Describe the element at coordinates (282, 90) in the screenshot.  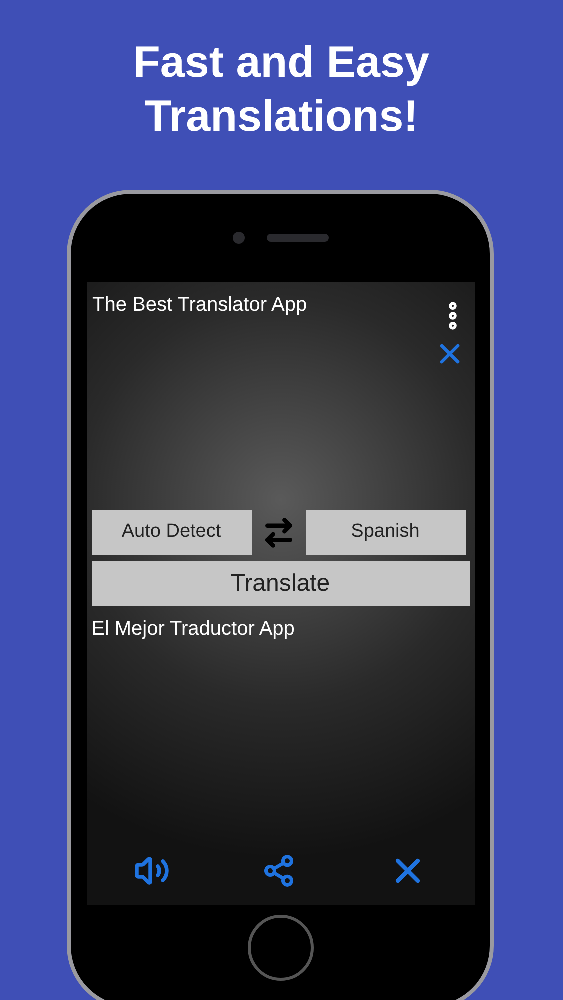
I see `headline: Fast and Easy Translations!` at that location.